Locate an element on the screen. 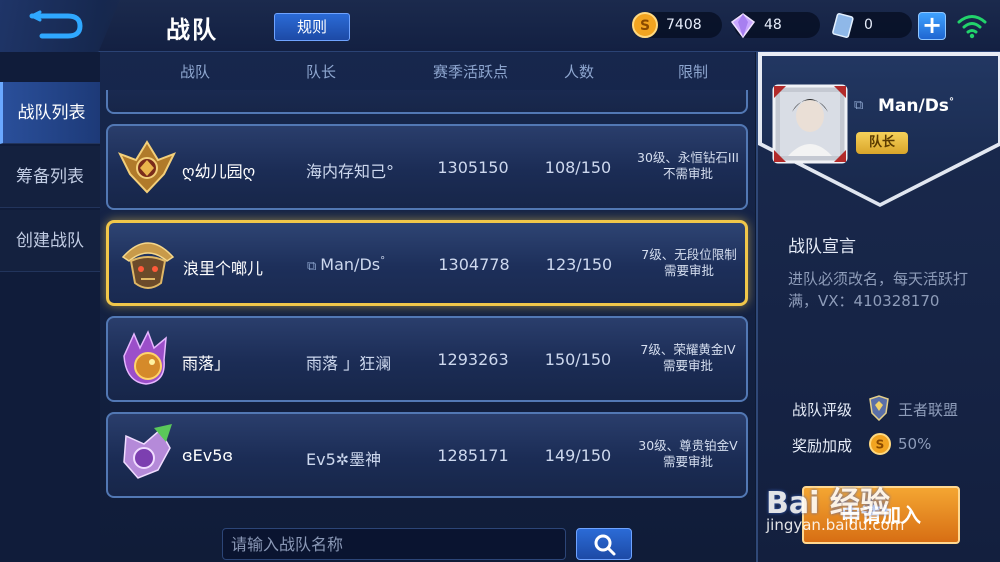 Image resolution: width=1000 pixels, height=562 pixels. requirement-approval: 不需审批 is located at coordinates (687, 173).